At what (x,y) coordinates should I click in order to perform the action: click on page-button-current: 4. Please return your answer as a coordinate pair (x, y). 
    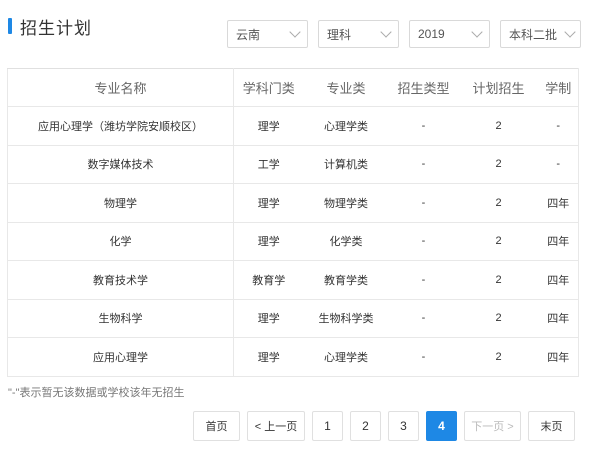
    Looking at the image, I should click on (441, 426).